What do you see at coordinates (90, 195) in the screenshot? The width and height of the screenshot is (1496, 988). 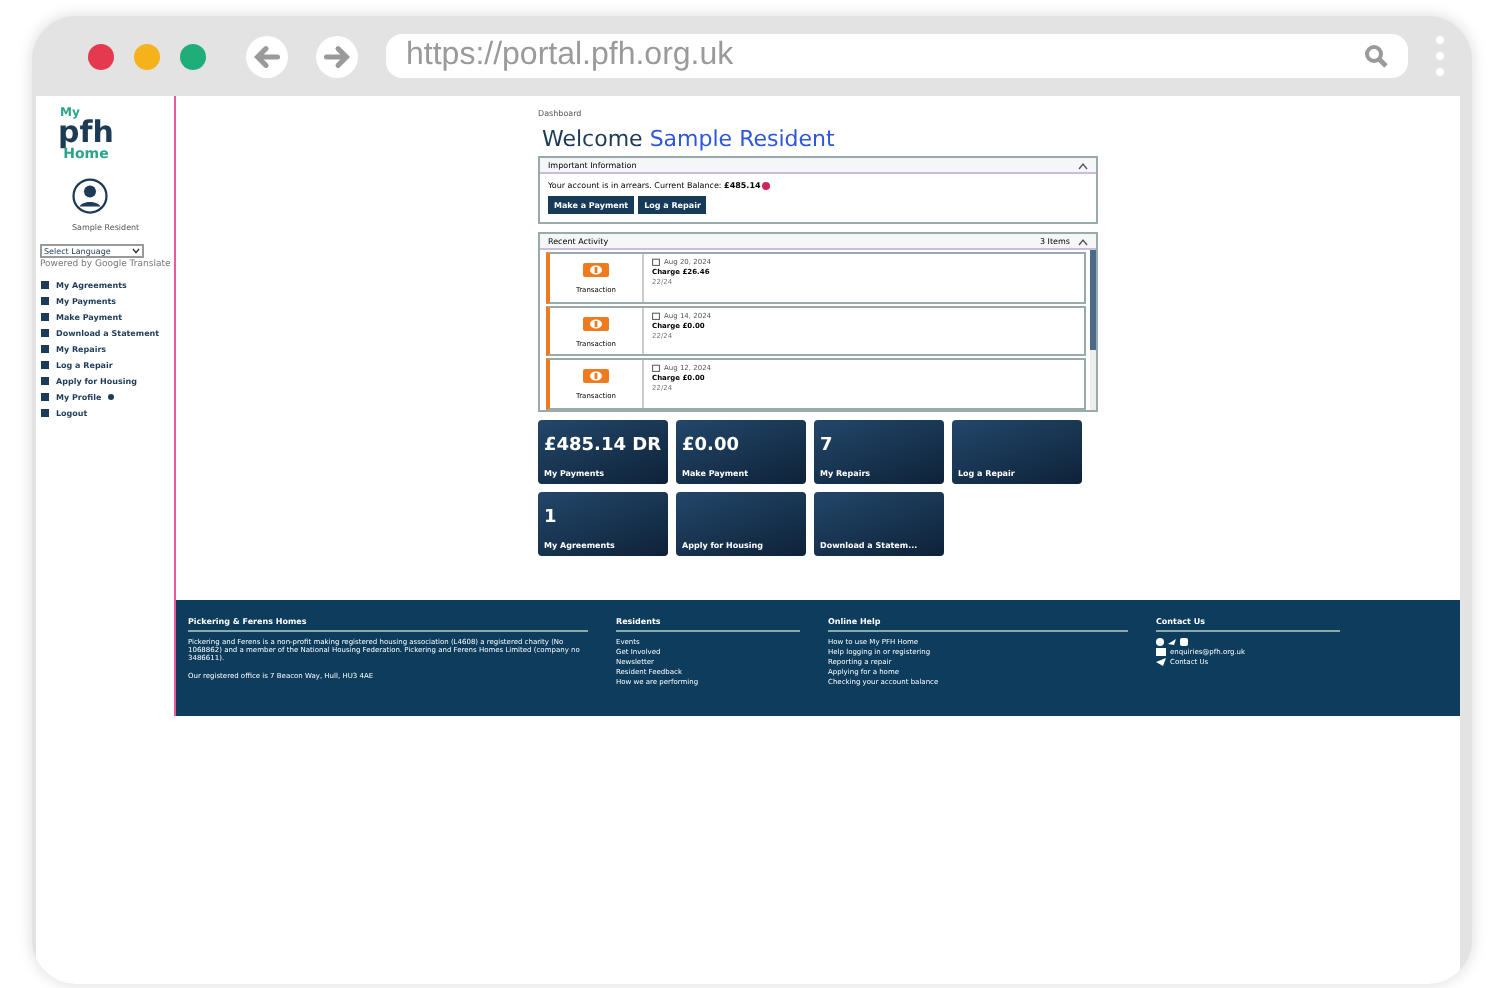 I see `avatar-icon` at bounding box center [90, 195].